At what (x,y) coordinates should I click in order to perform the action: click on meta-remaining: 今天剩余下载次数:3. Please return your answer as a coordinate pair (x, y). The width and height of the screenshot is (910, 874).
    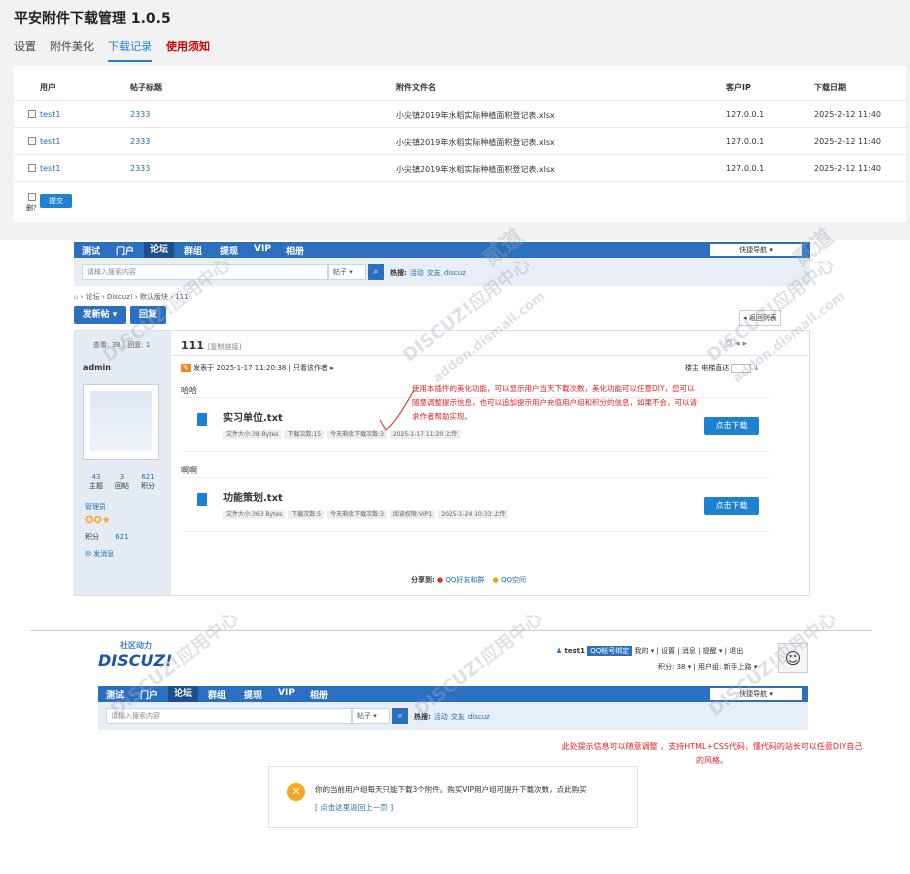
    Looking at the image, I should click on (357, 514).